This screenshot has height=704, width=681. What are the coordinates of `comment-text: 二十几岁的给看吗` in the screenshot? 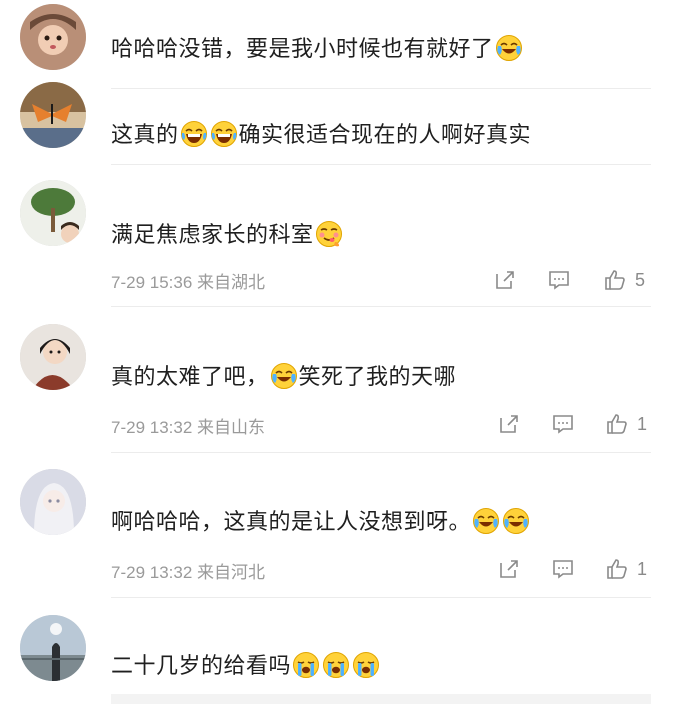 It's located at (246, 666).